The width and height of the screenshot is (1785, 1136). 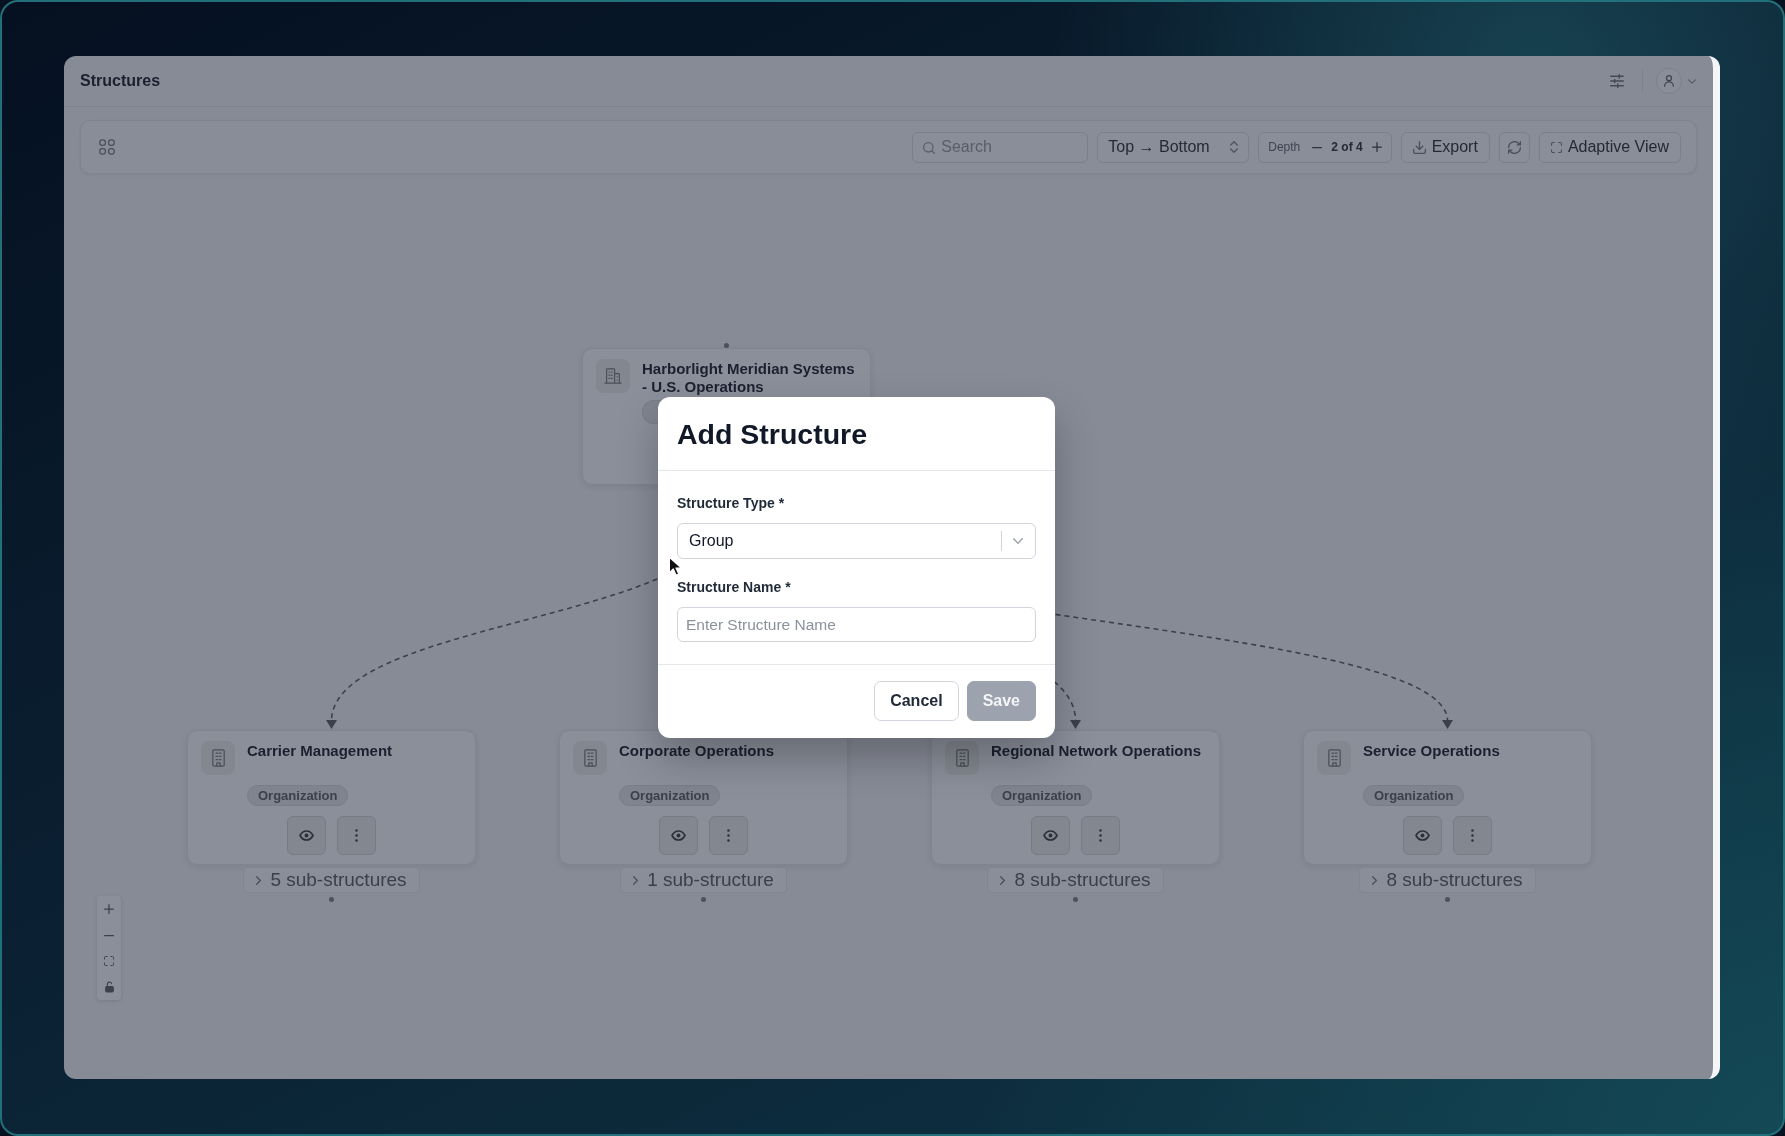 What do you see at coordinates (1617, 81) in the screenshot?
I see `sliders-icon` at bounding box center [1617, 81].